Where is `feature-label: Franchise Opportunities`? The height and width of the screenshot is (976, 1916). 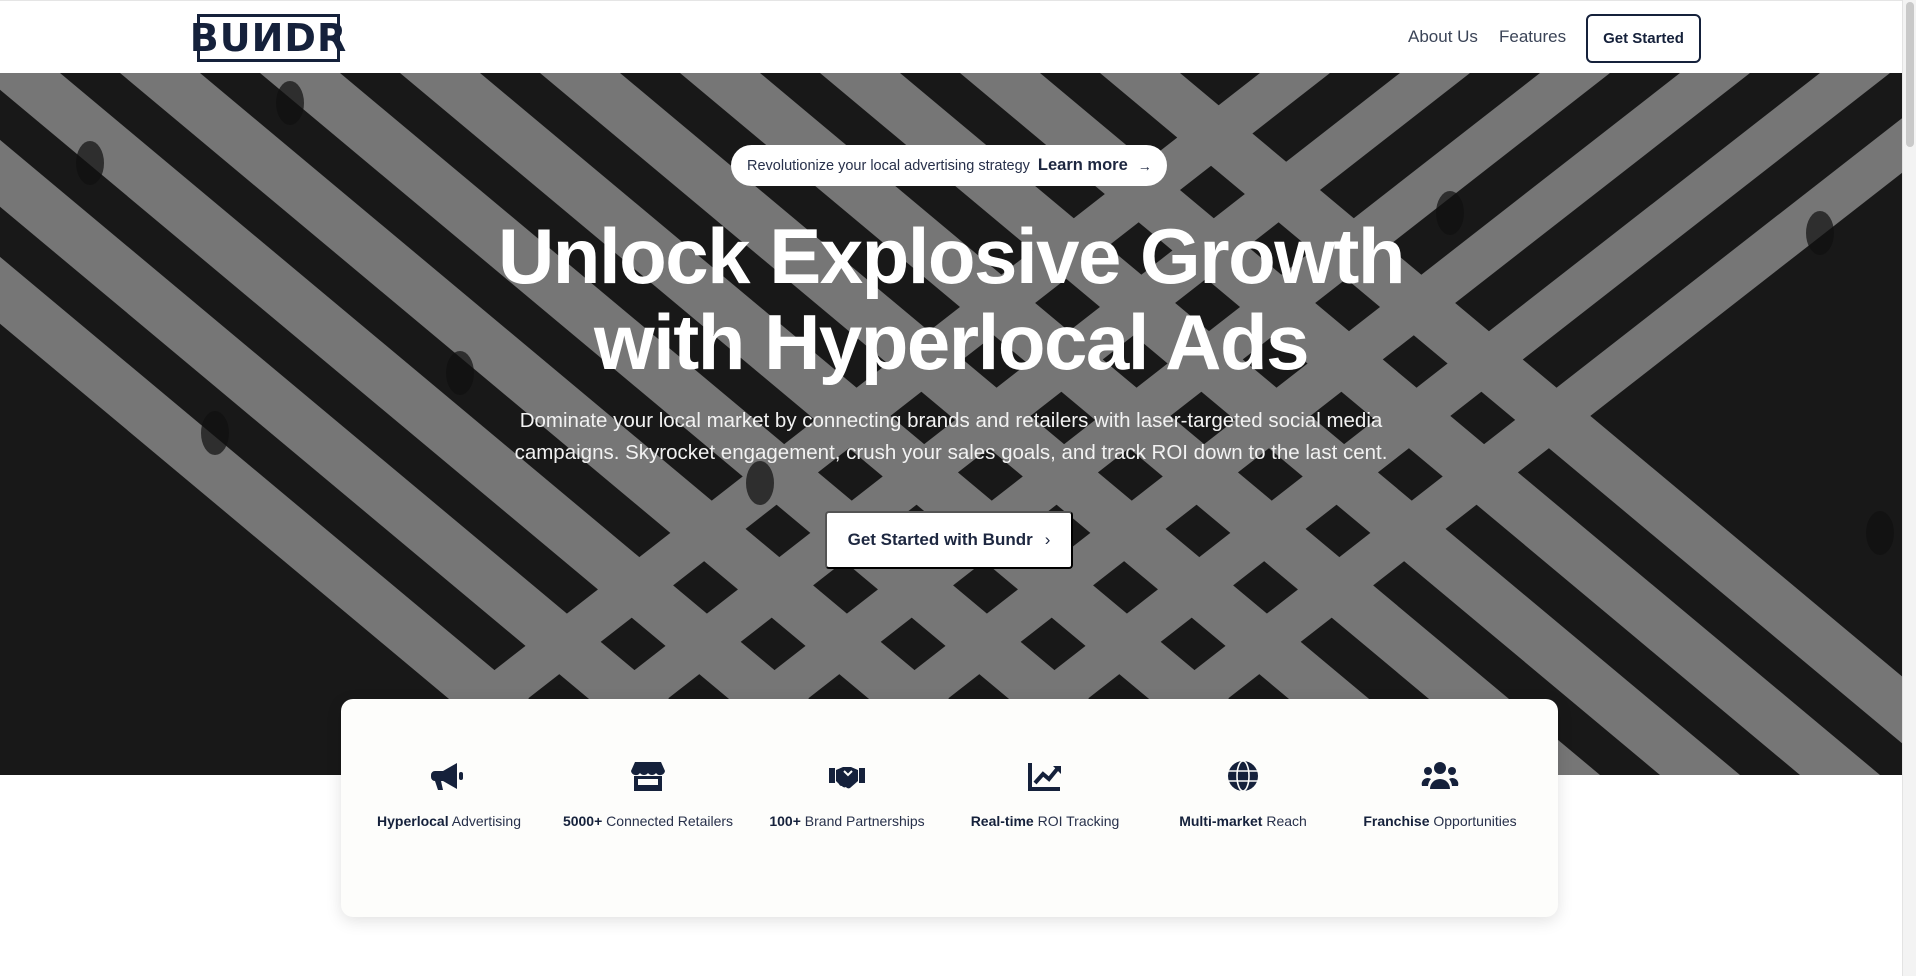
feature-label: Franchise Opportunities is located at coordinates (1440, 821).